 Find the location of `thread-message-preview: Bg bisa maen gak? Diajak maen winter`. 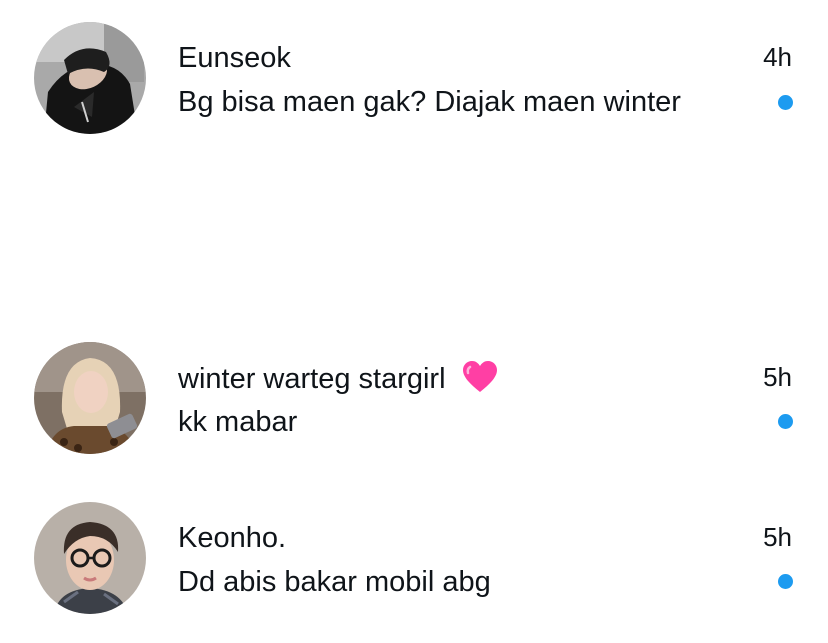

thread-message-preview: Bg bisa maen gak? Diajak maen winter is located at coordinates (429, 102).